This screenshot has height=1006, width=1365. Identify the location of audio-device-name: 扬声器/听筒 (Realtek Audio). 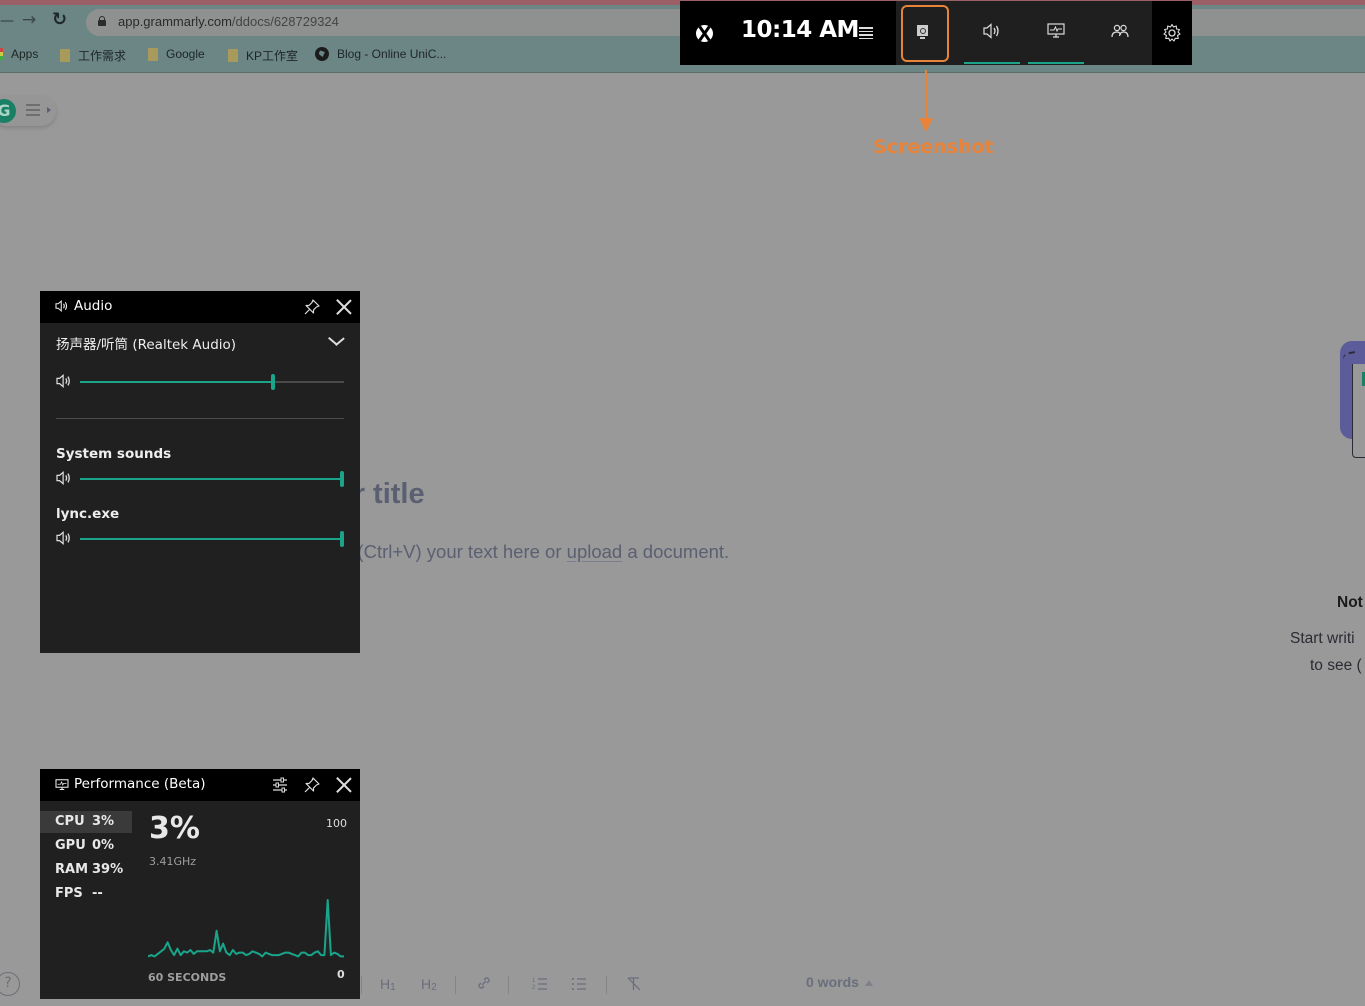
(146, 343).